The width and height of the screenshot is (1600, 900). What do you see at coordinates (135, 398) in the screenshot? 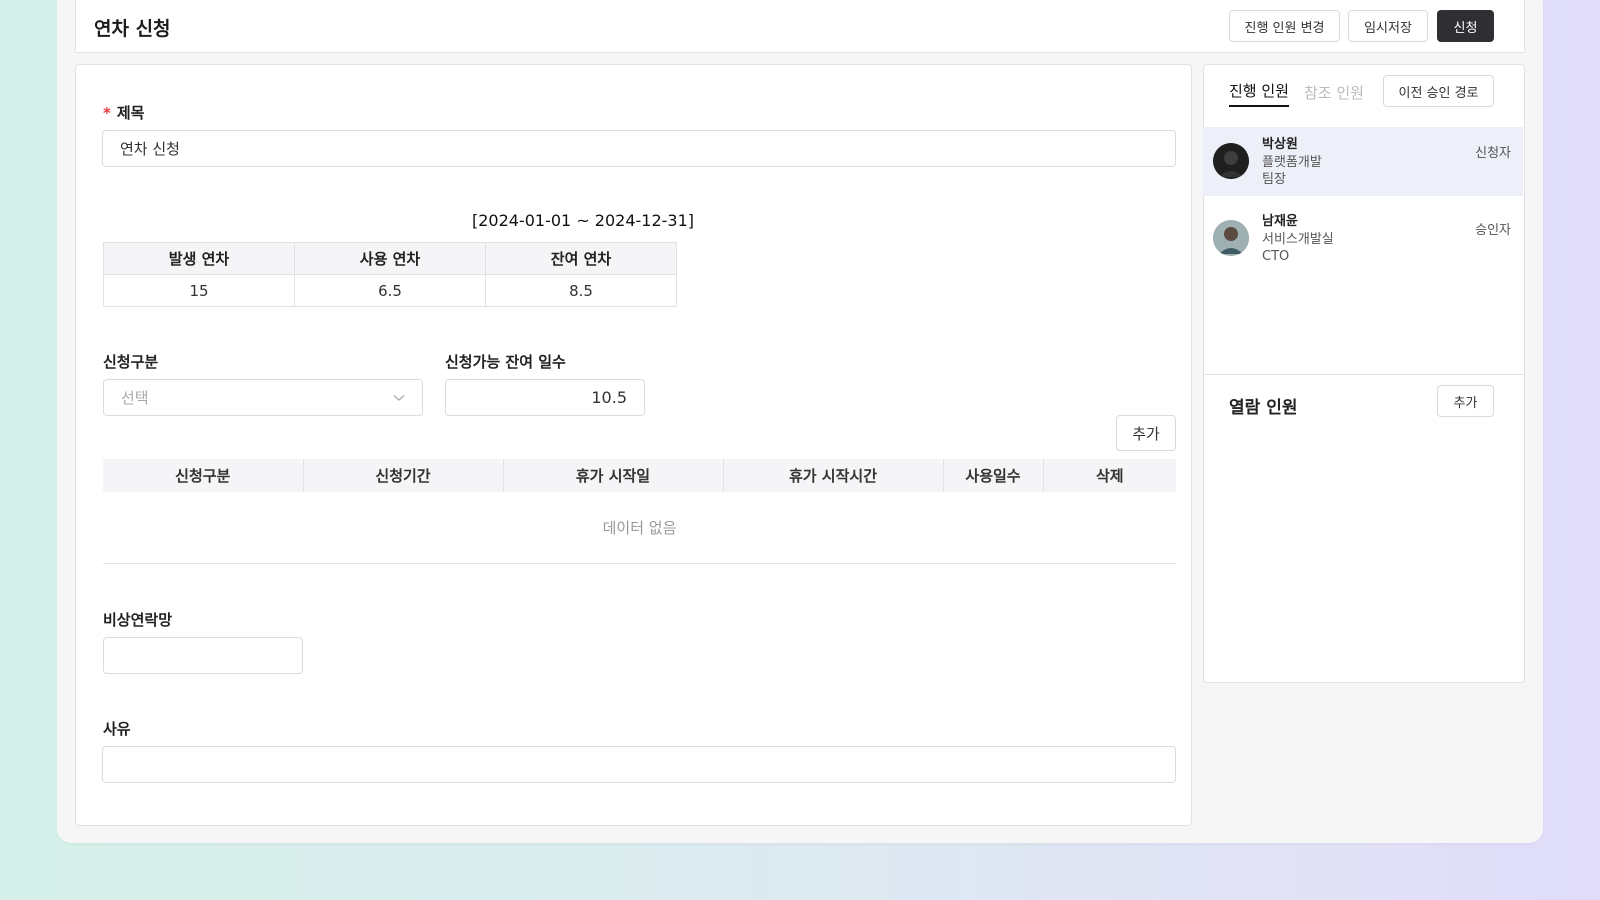
I see `type-select-placeholder: 선택` at bounding box center [135, 398].